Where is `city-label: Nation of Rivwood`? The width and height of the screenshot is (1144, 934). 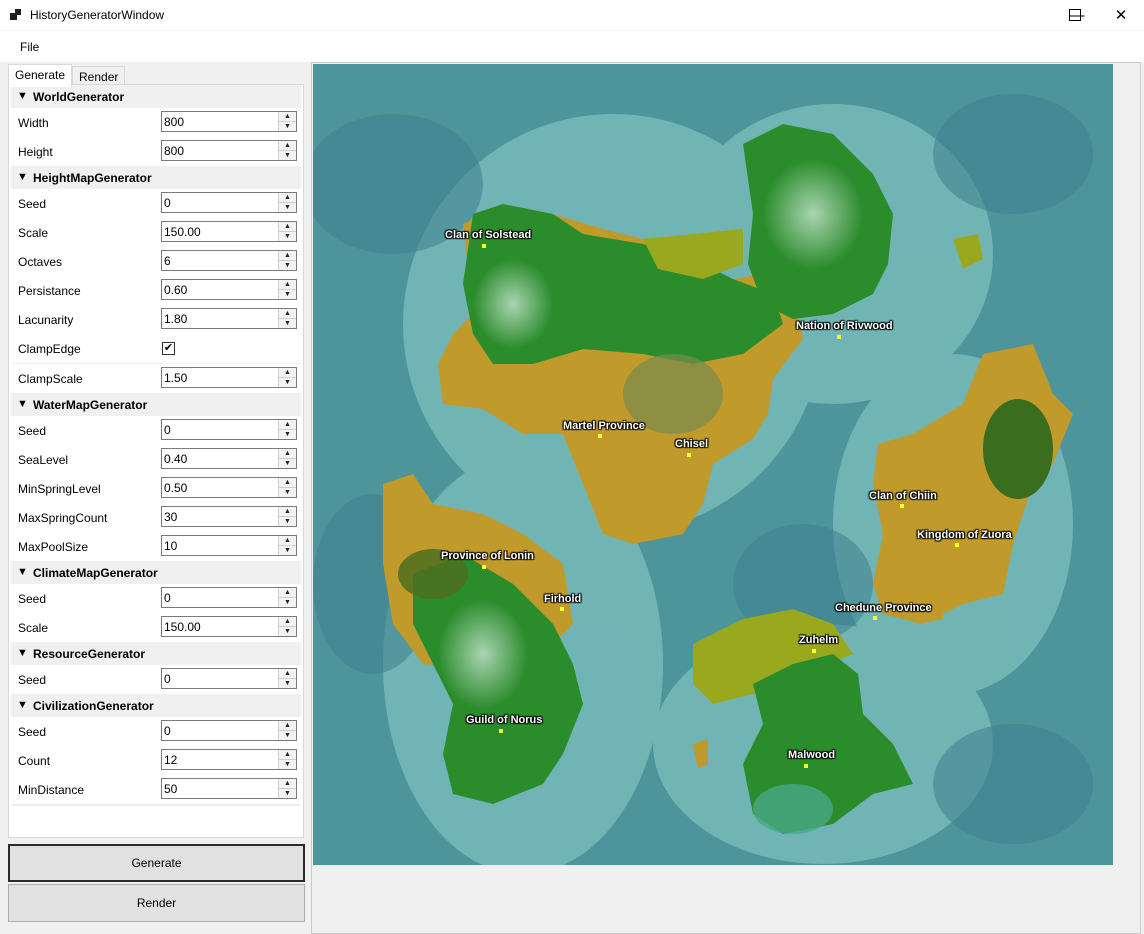 city-label: Nation of Rivwood is located at coordinates (844, 326).